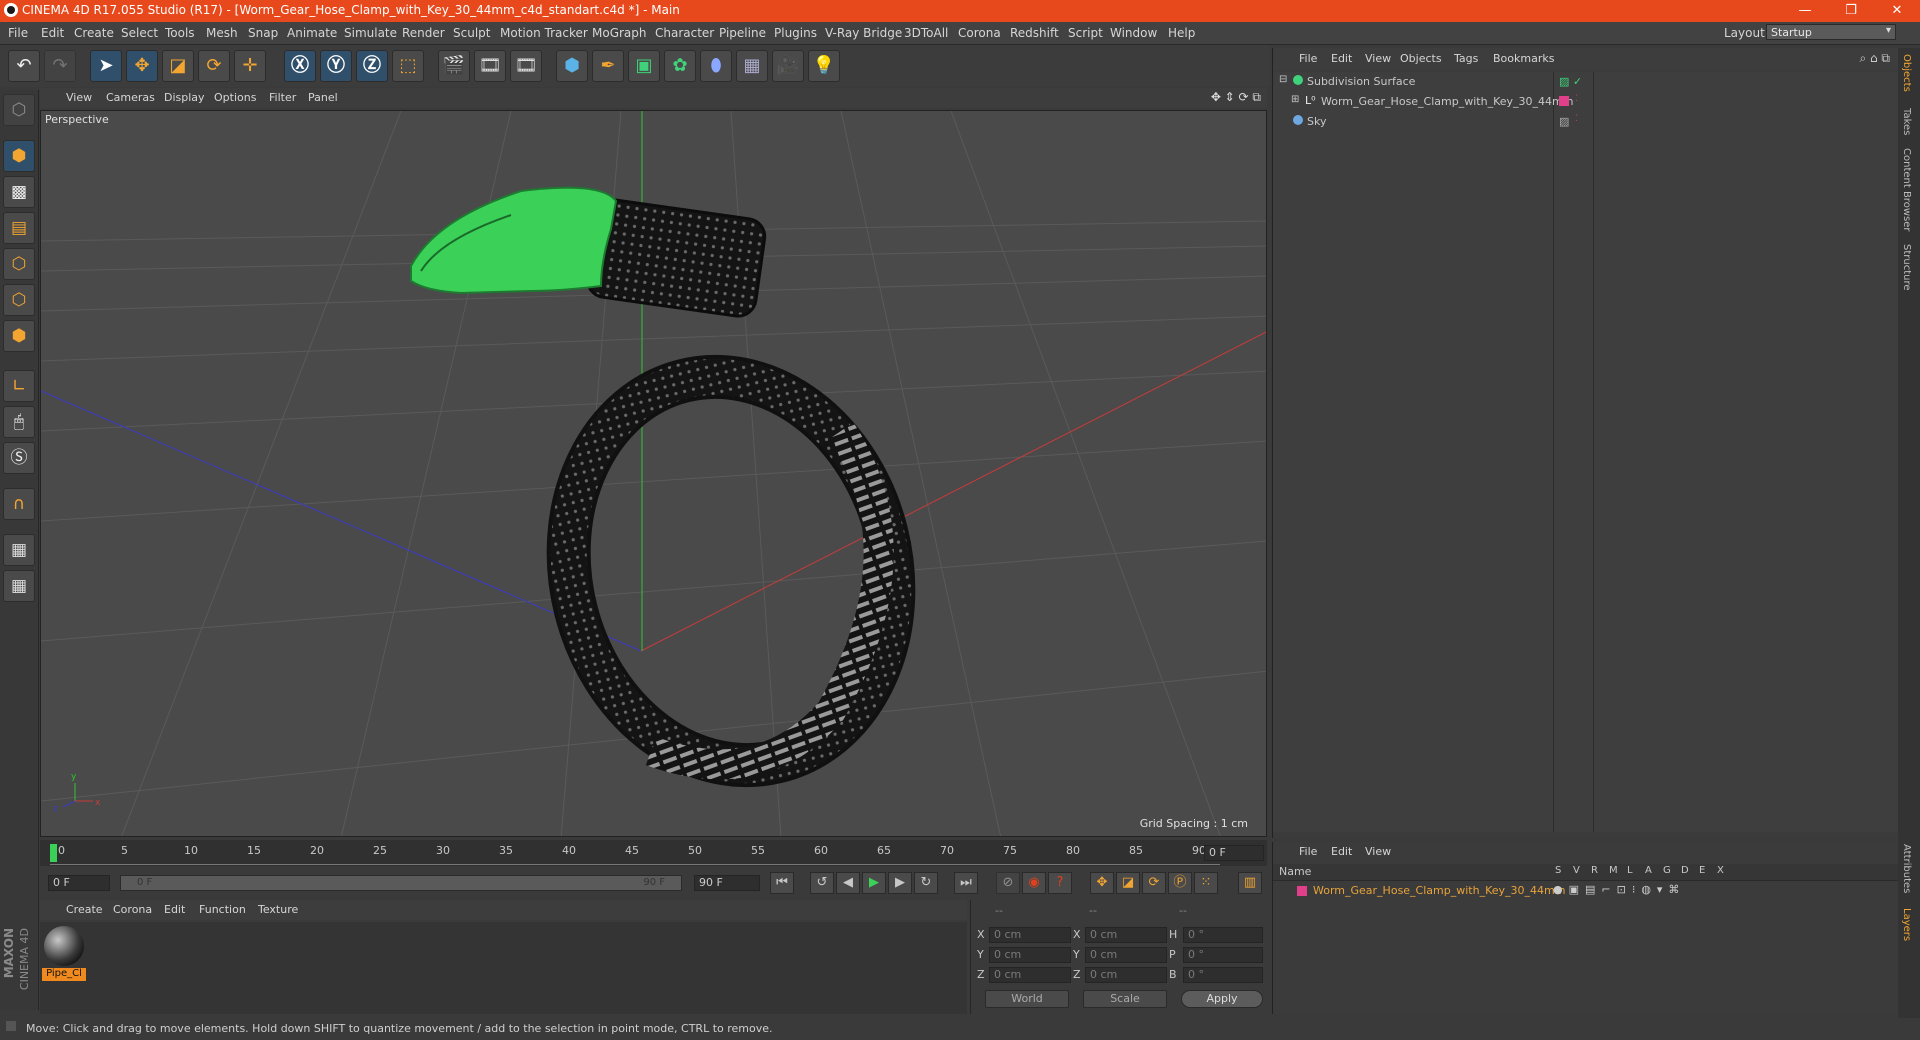 This screenshot has height=1040, width=1920. Describe the element at coordinates (222, 33) in the screenshot. I see `menu-mesh: Mesh` at that location.